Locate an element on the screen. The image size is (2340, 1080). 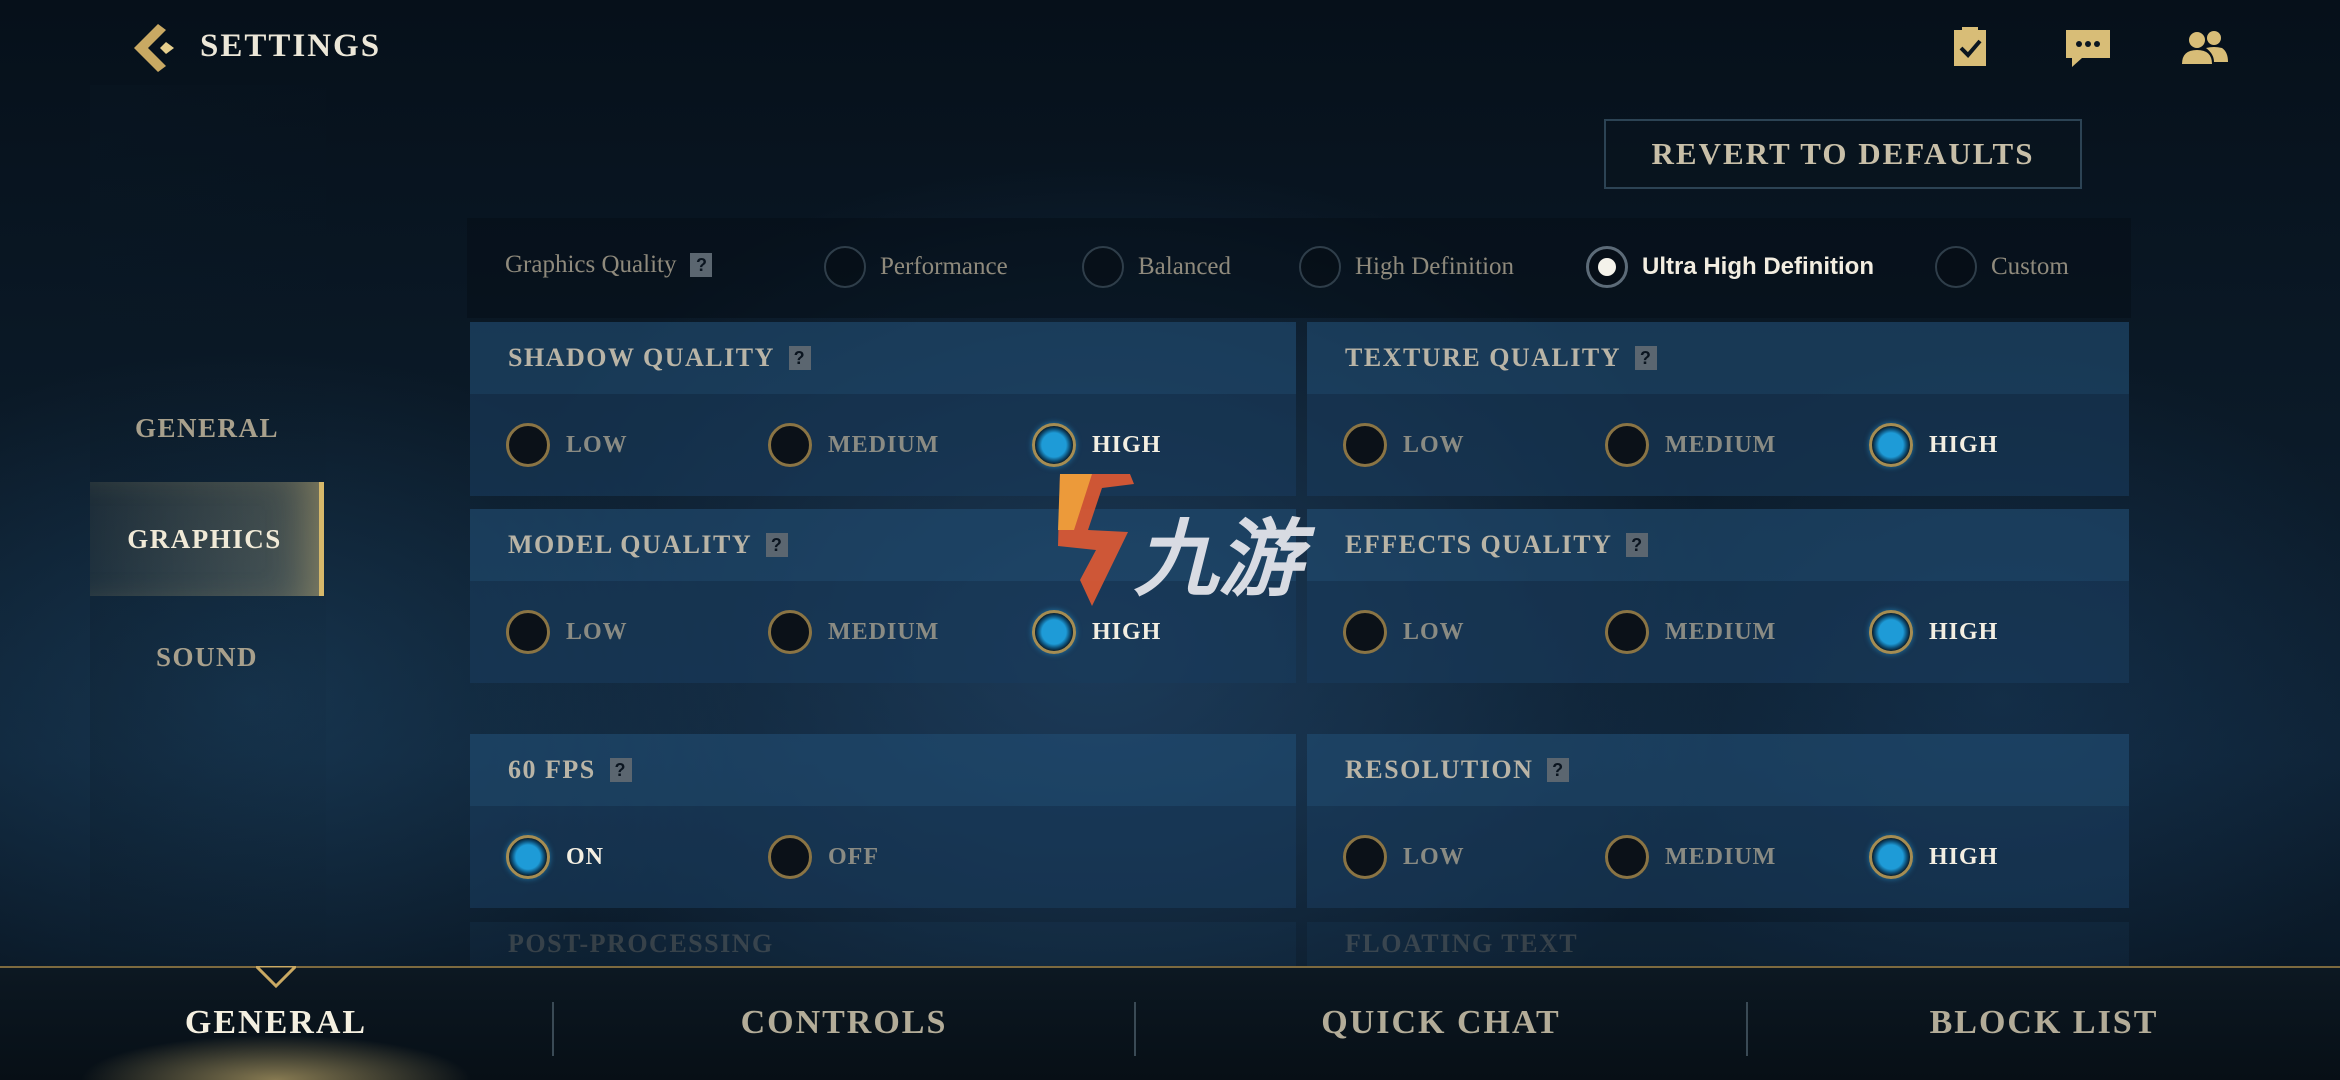
panel-title: EFFECTS QUALITY is located at coordinates (1479, 544).